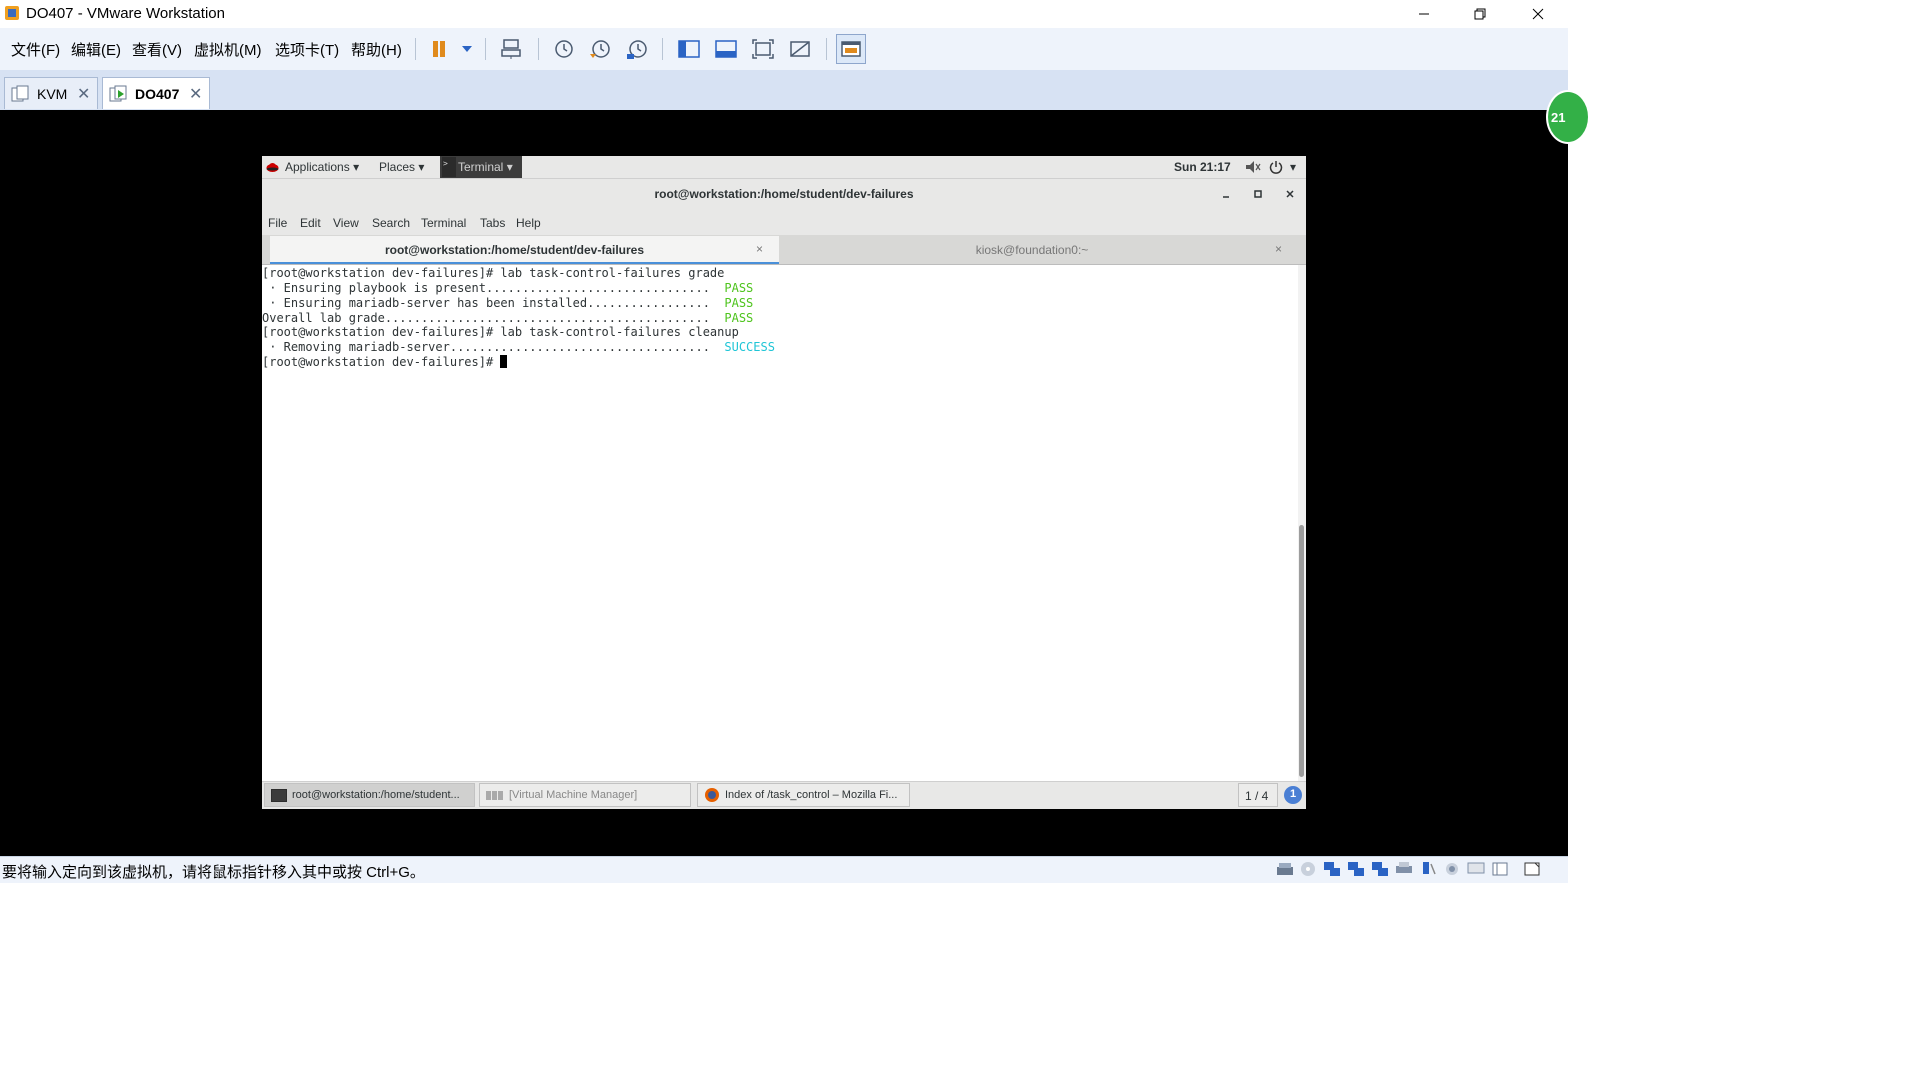 The width and height of the screenshot is (1920, 1080). I want to click on message-tray-button: 1, so click(1293, 795).